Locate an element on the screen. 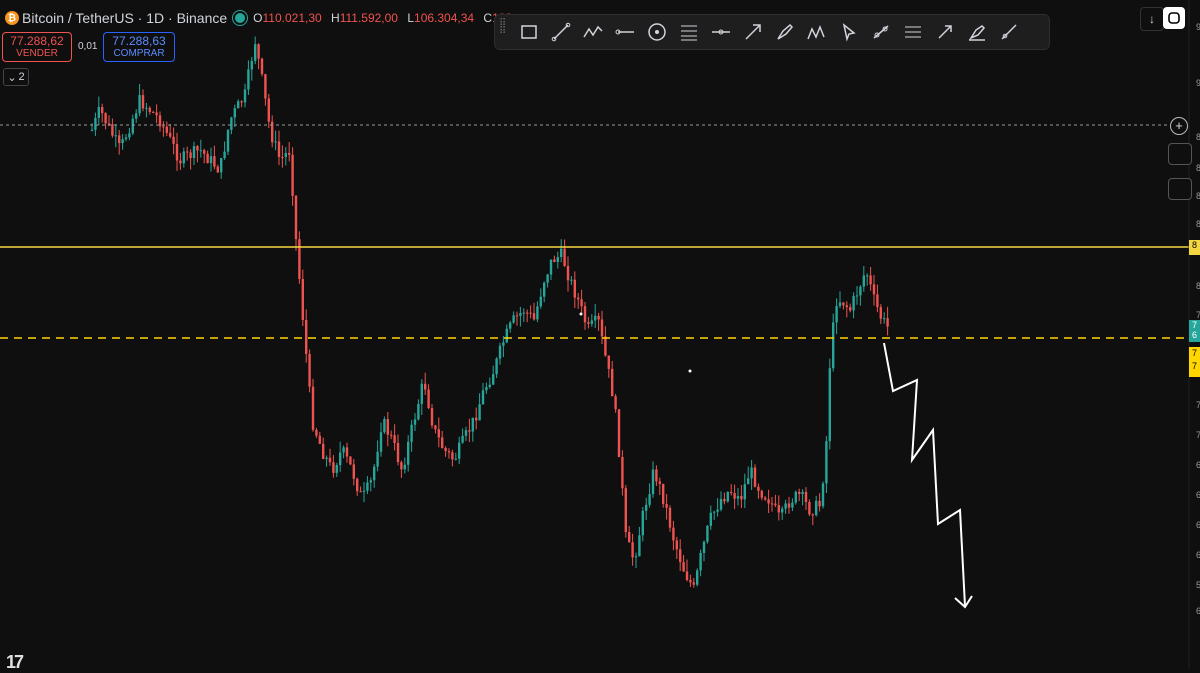 The image size is (1200, 673). buy-button: 77.288,63 COMPRAR is located at coordinates (139, 47).